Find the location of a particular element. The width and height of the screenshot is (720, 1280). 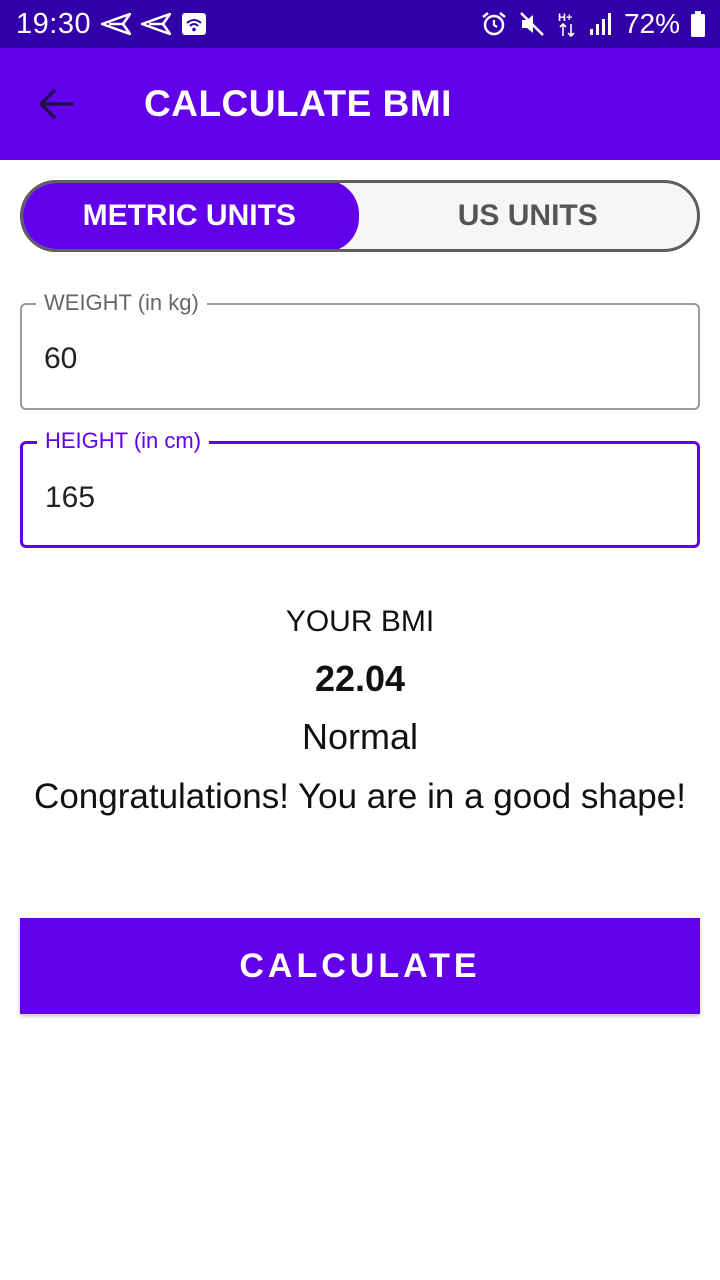

status-time: 19:30 is located at coordinates (54, 23).